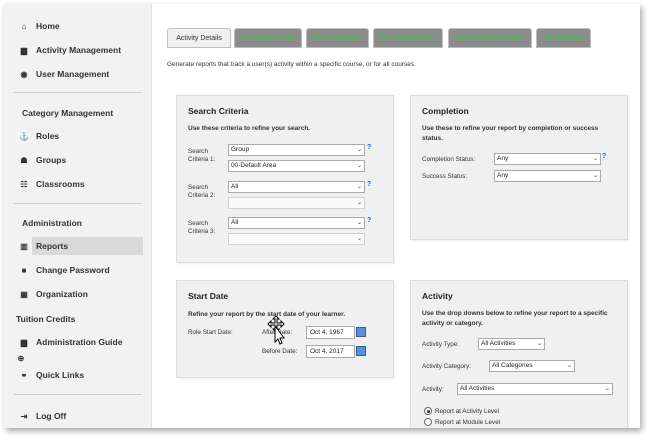 The width and height of the screenshot is (650, 442). Describe the element at coordinates (24, 50) in the screenshot. I see `document-icon: ▆` at that location.